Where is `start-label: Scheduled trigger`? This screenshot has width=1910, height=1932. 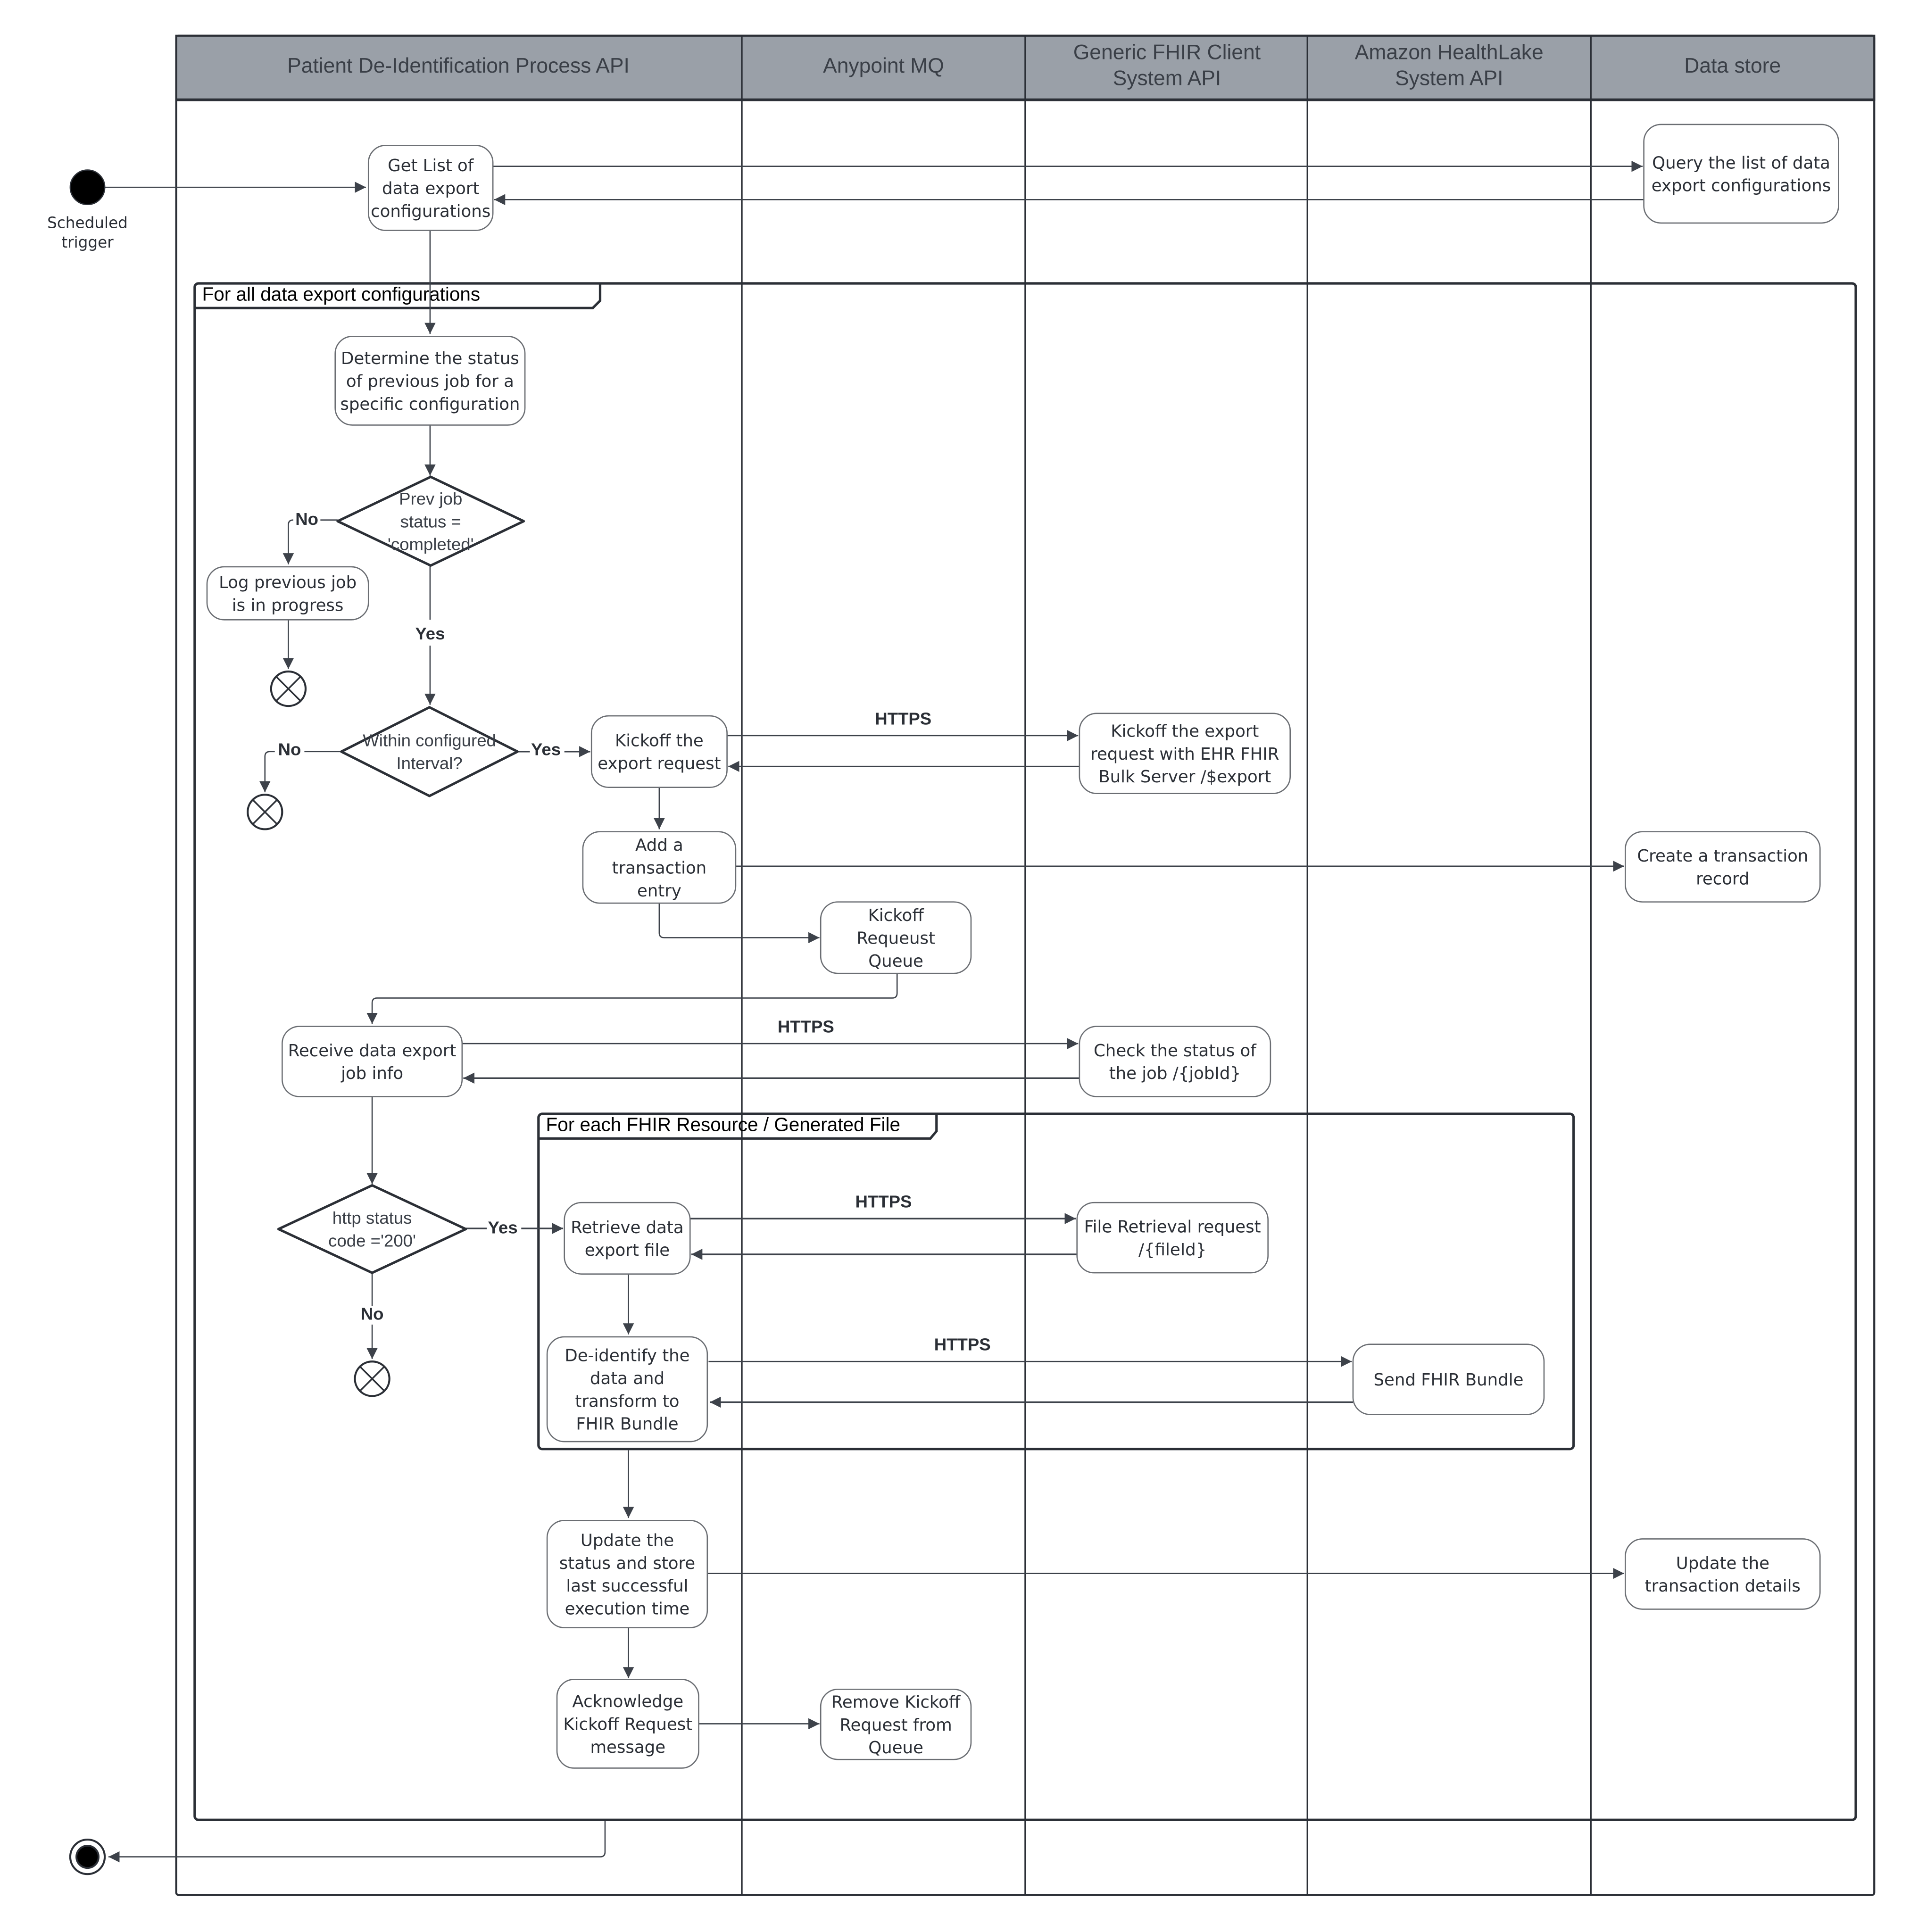
start-label: Scheduled trigger is located at coordinates (87, 232).